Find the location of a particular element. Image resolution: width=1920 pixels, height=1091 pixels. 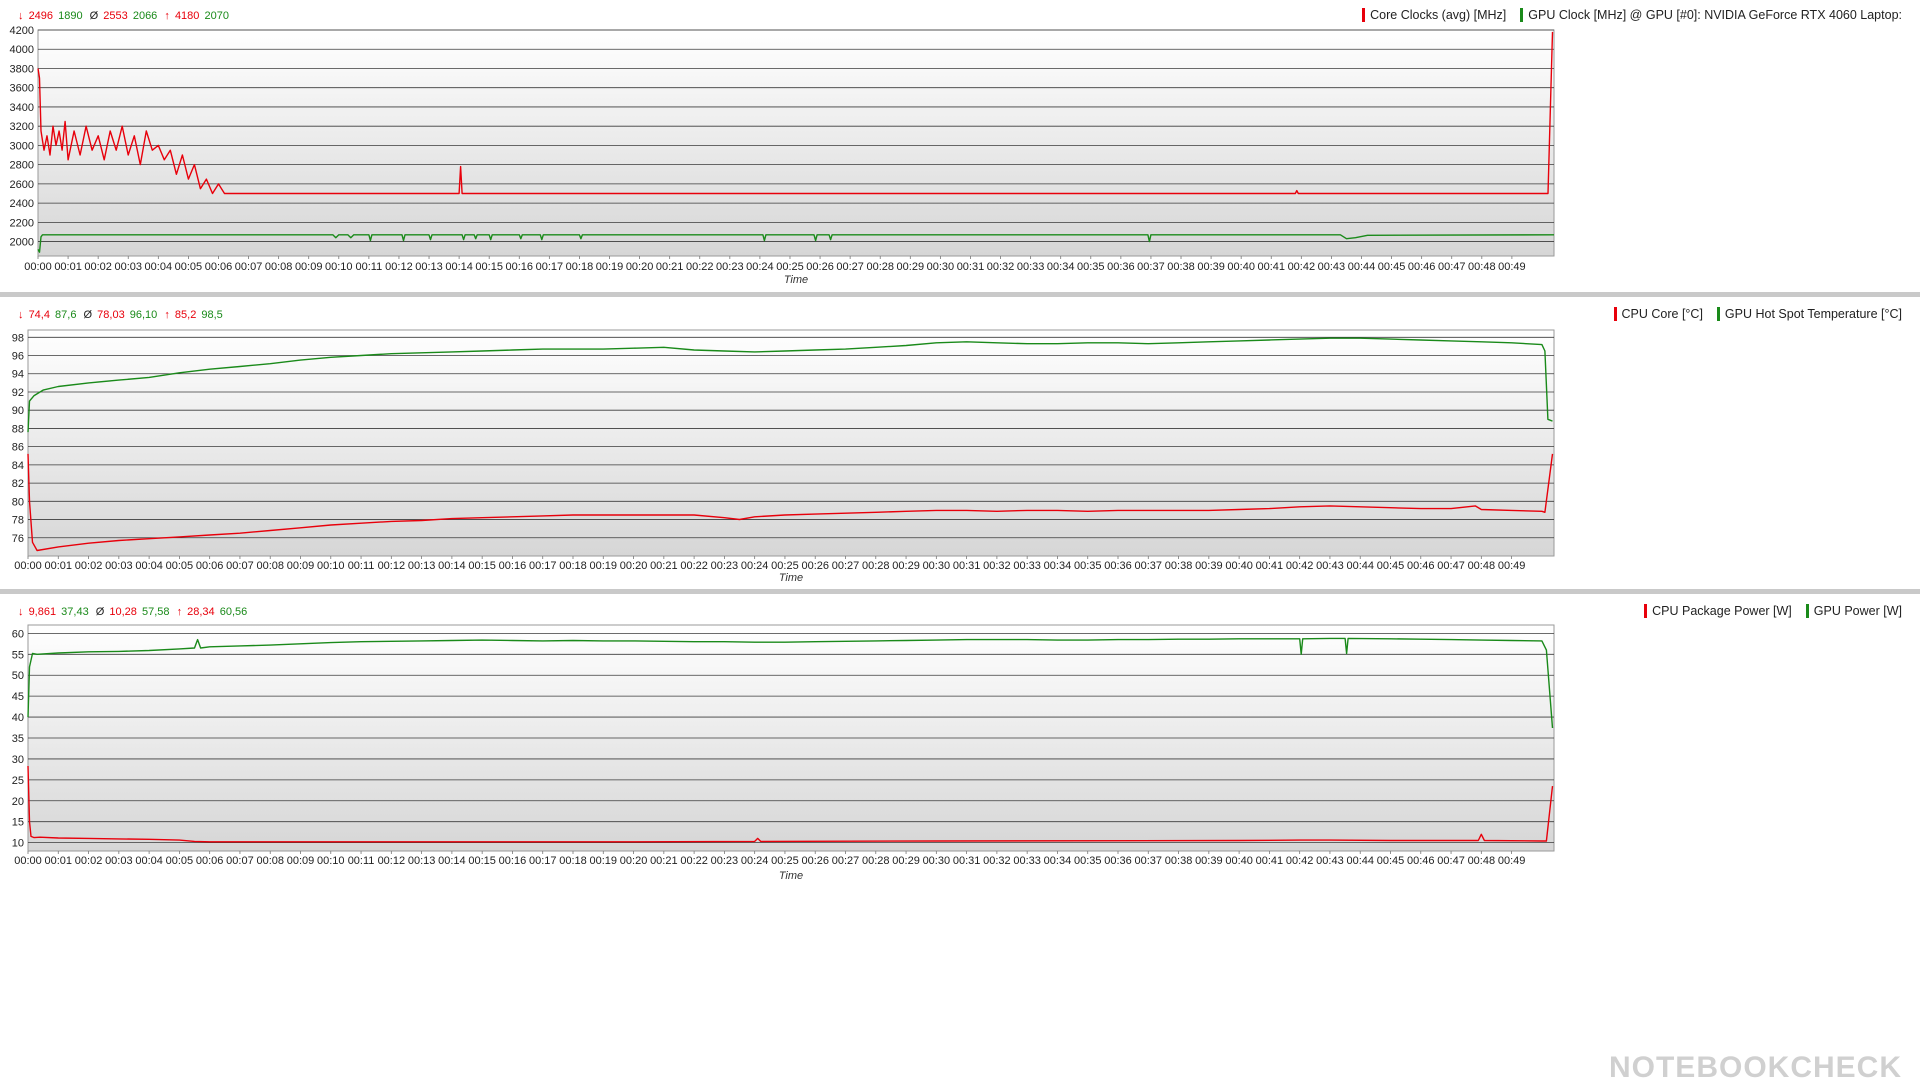

y-tick-label: 82 is located at coordinates (18, 484).